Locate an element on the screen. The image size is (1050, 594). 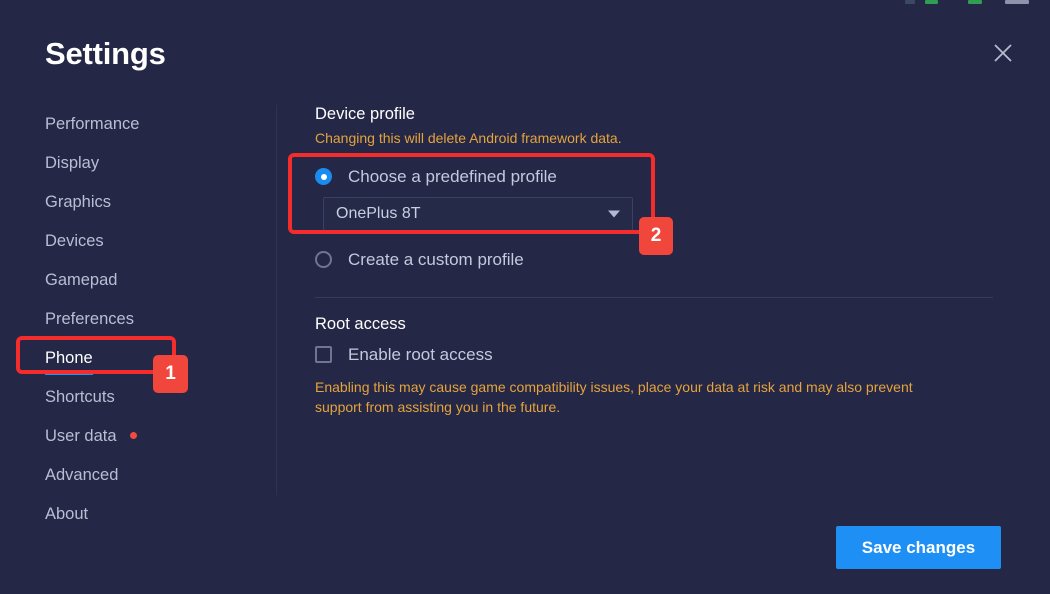
sidebar-item-label: Phone is located at coordinates (69, 358).